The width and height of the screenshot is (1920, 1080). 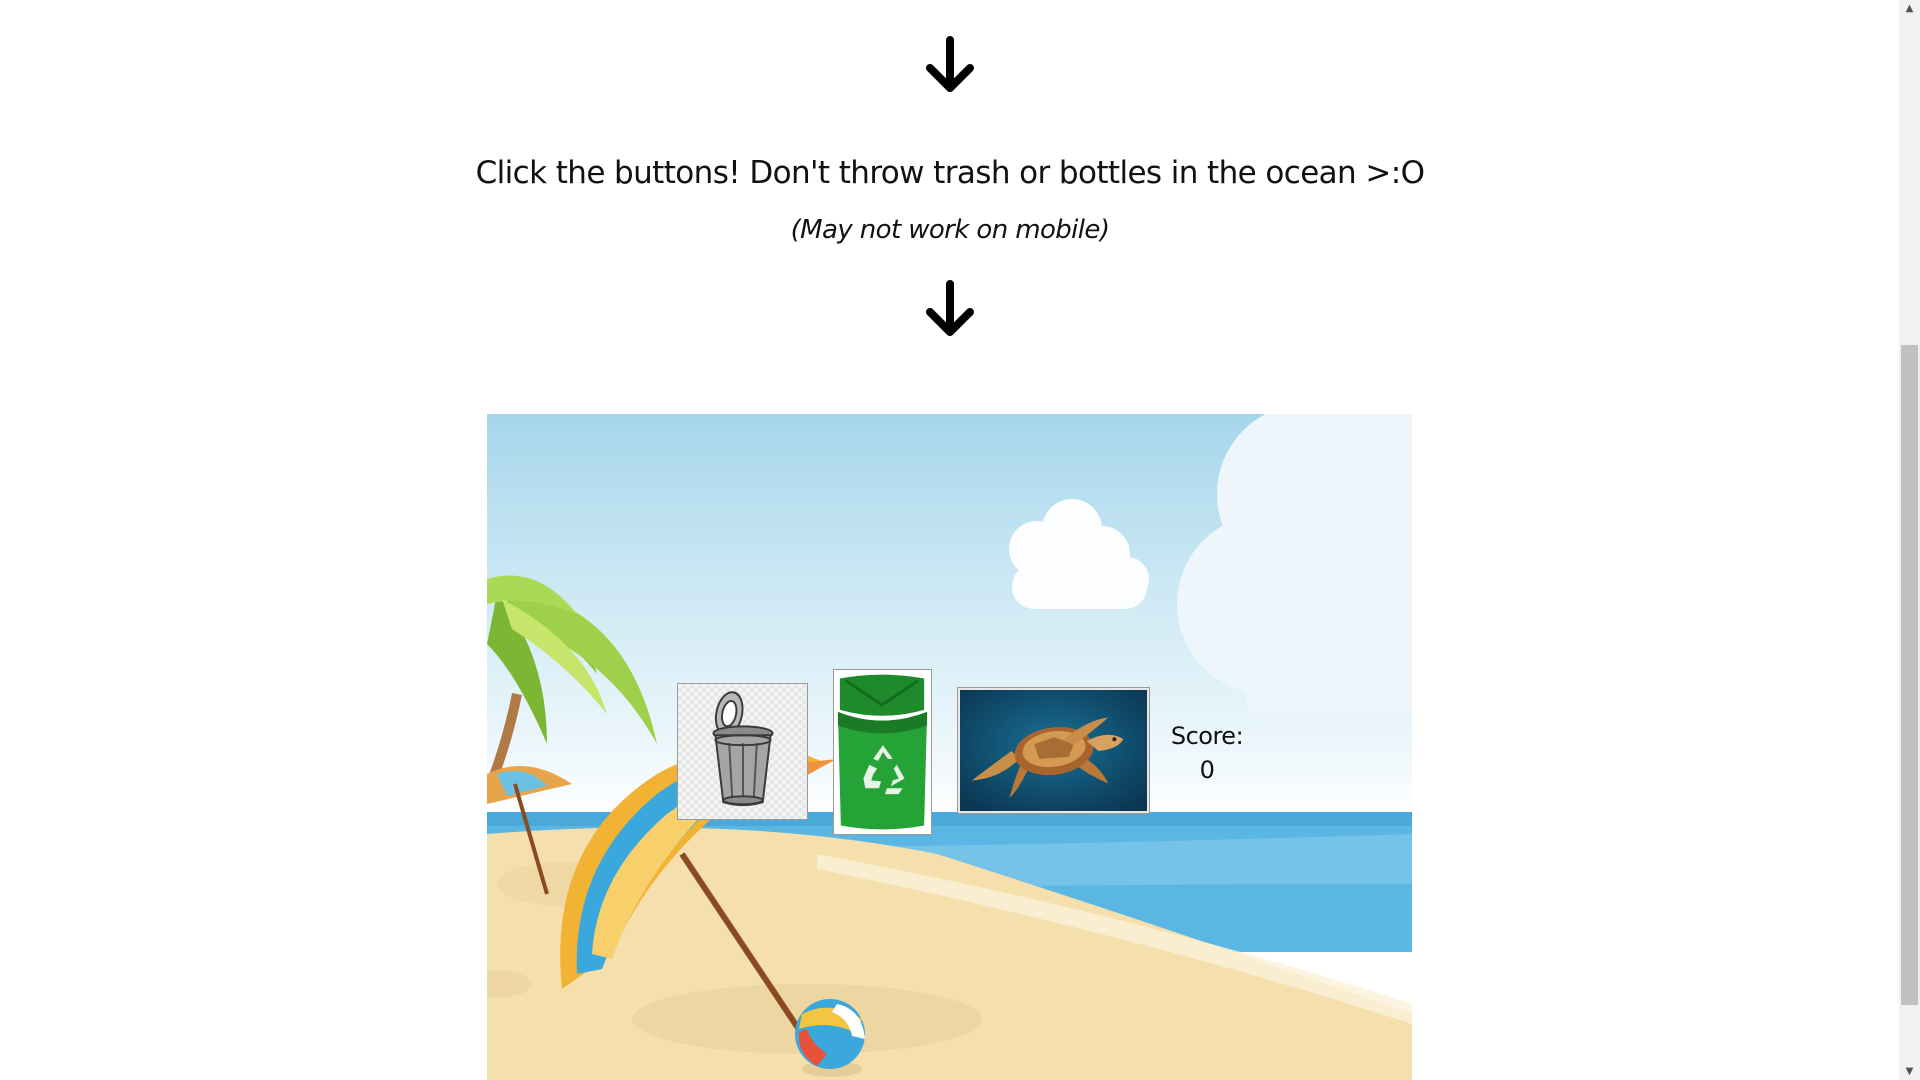 I want to click on turtle-button, so click(x=1053, y=750).